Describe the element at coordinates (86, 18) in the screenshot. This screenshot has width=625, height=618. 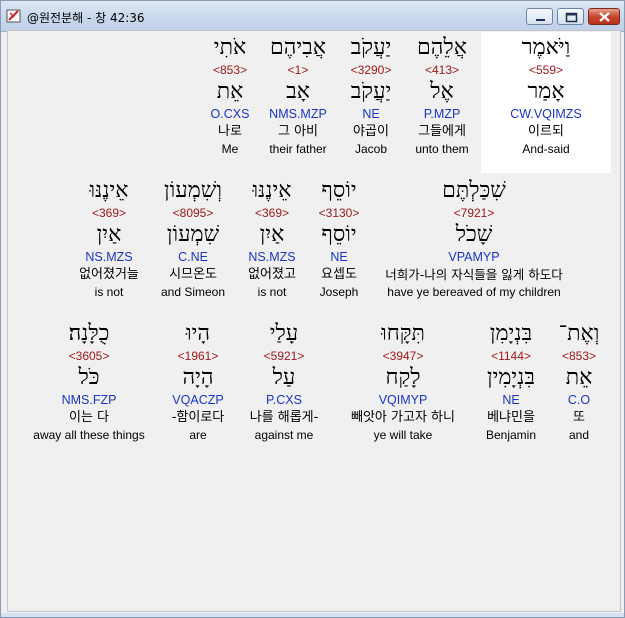
I see `window-title: @원전분해 - 창 42:36` at that location.